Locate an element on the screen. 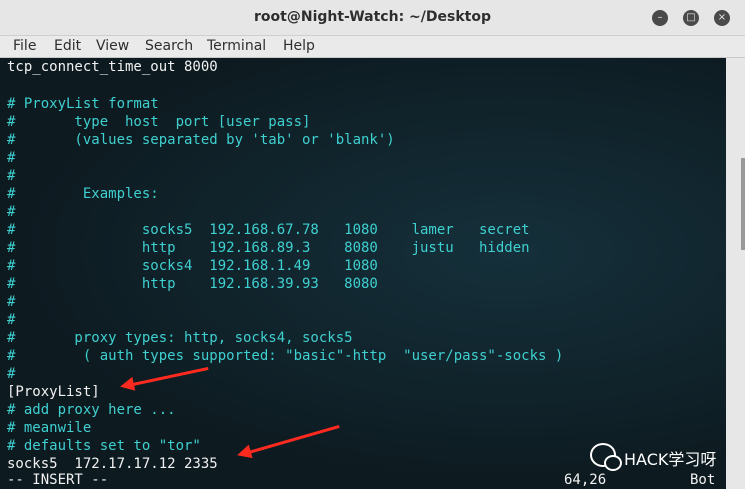  menu-search: Search is located at coordinates (169, 46).